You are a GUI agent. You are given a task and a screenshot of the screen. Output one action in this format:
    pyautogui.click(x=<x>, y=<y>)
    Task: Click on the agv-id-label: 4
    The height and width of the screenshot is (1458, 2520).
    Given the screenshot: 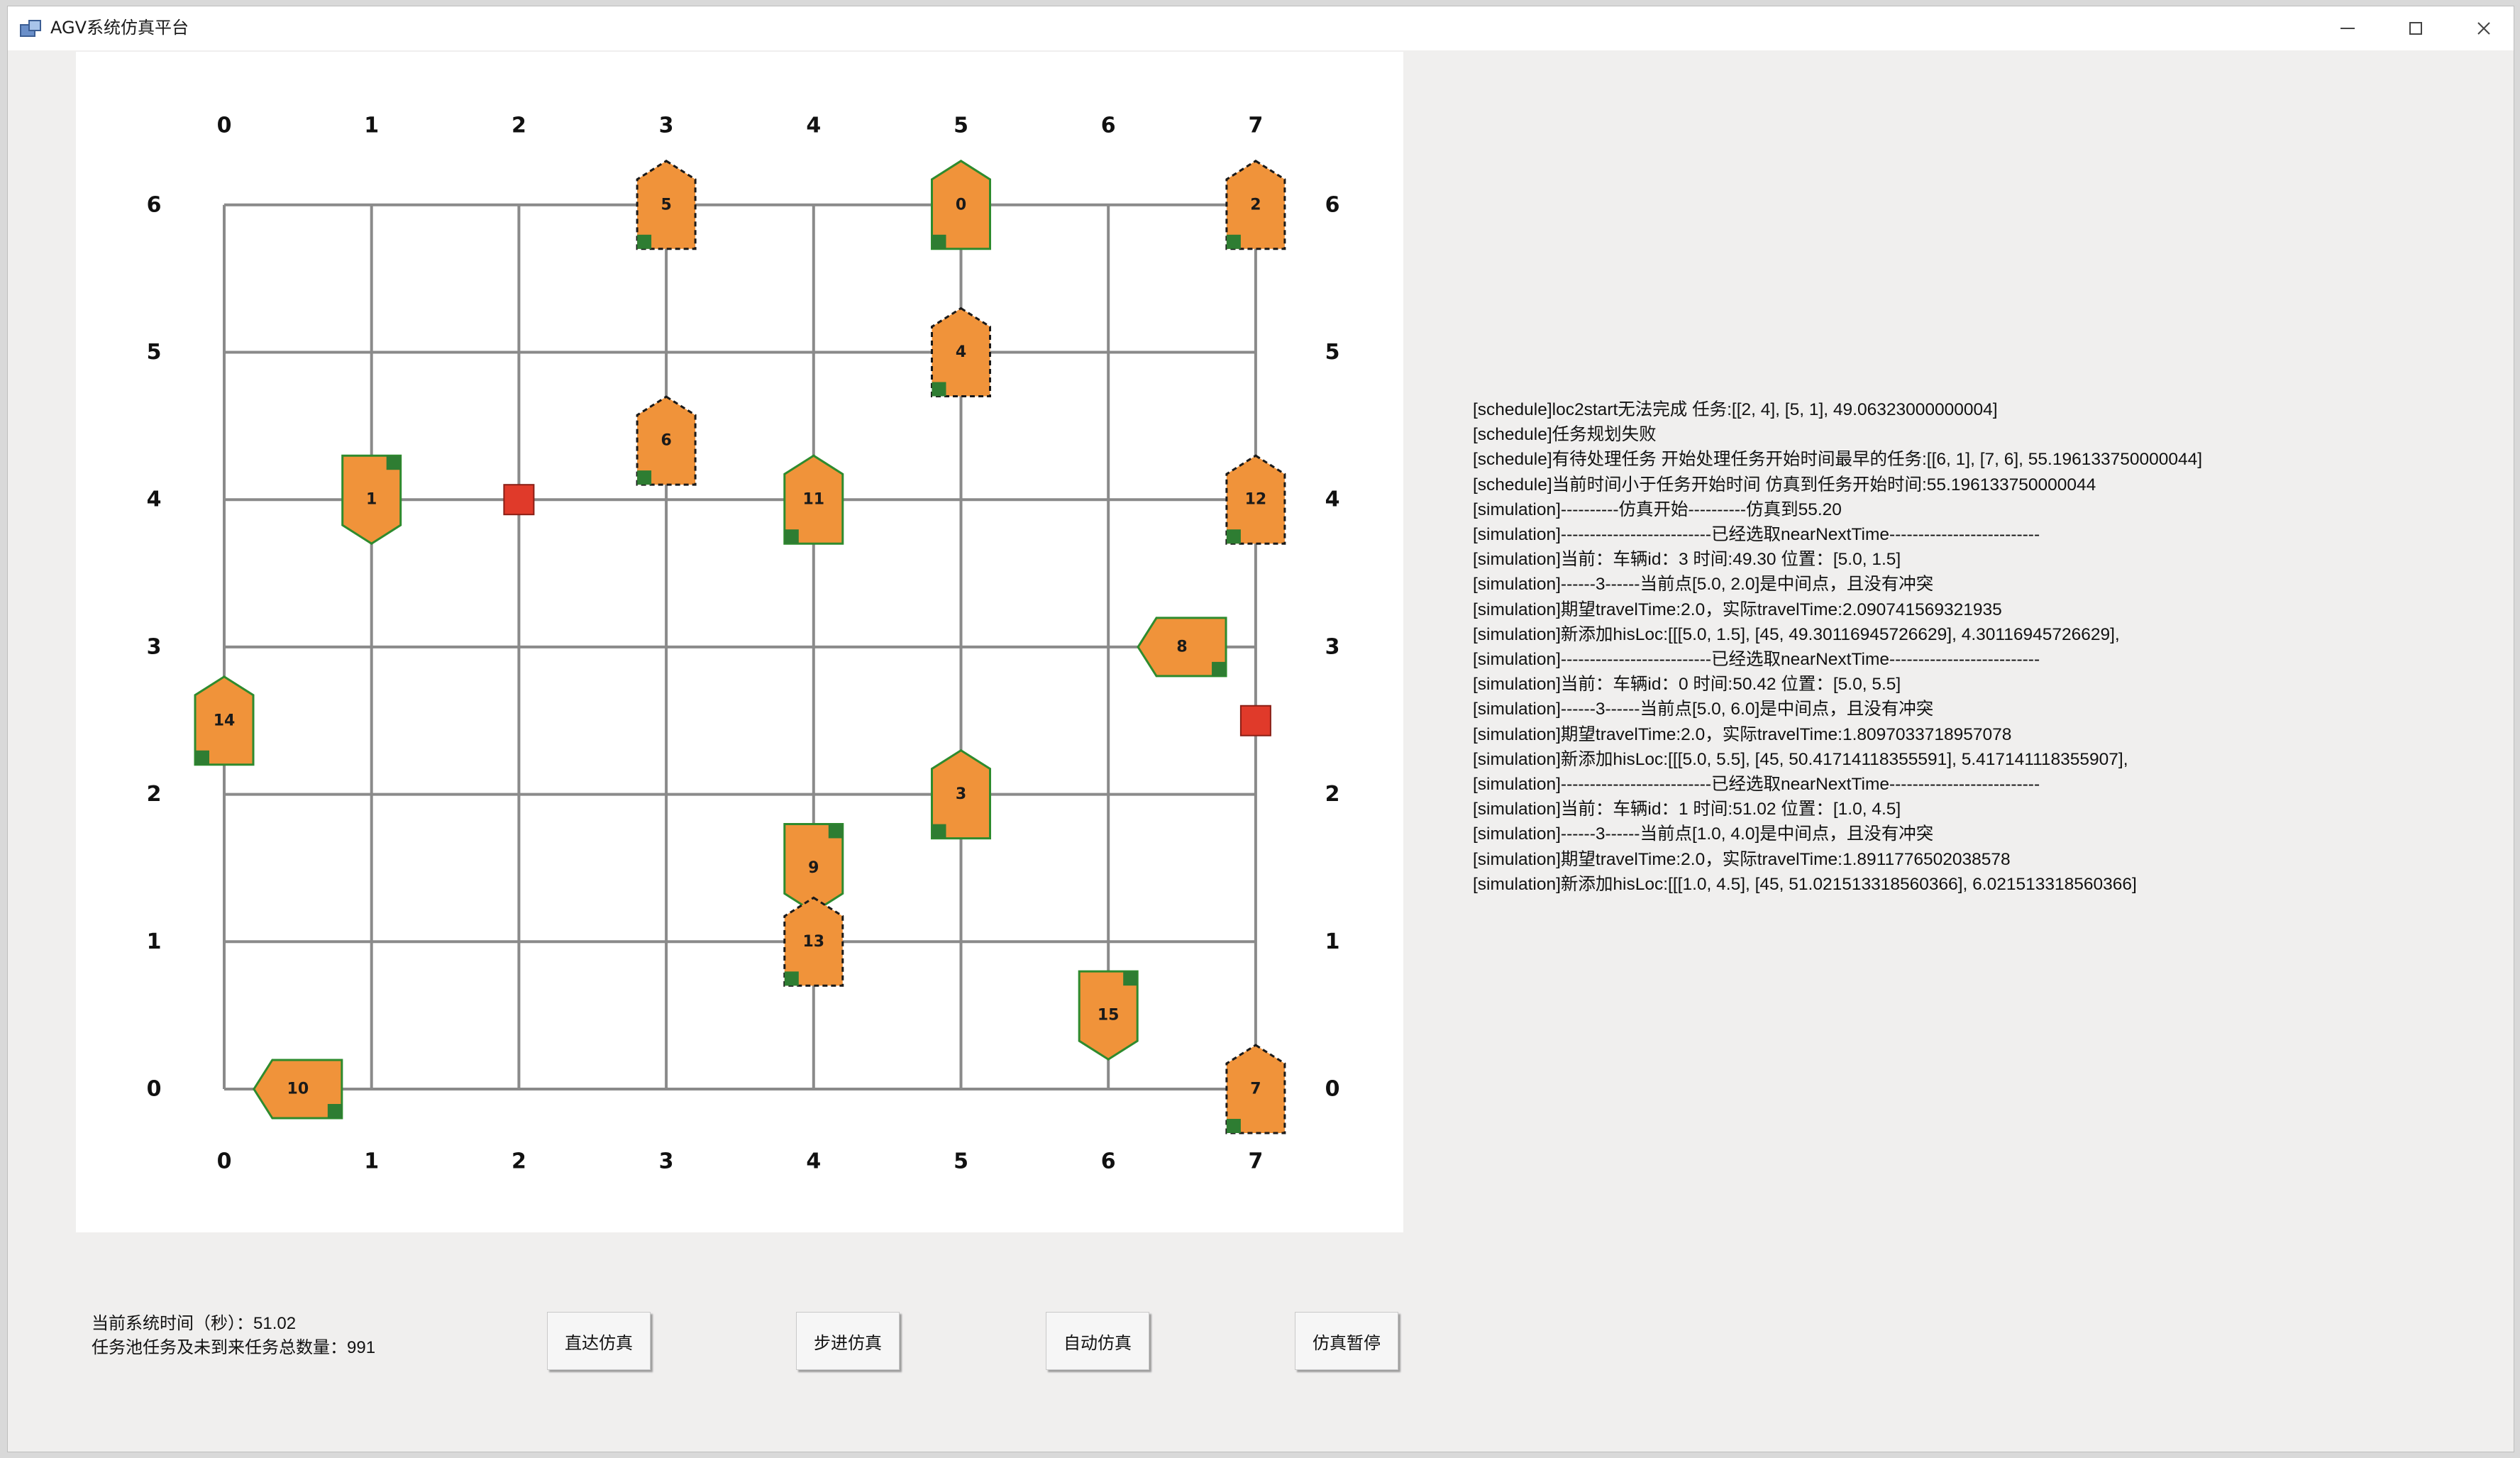 What is the action you would take?
    pyautogui.click(x=961, y=352)
    